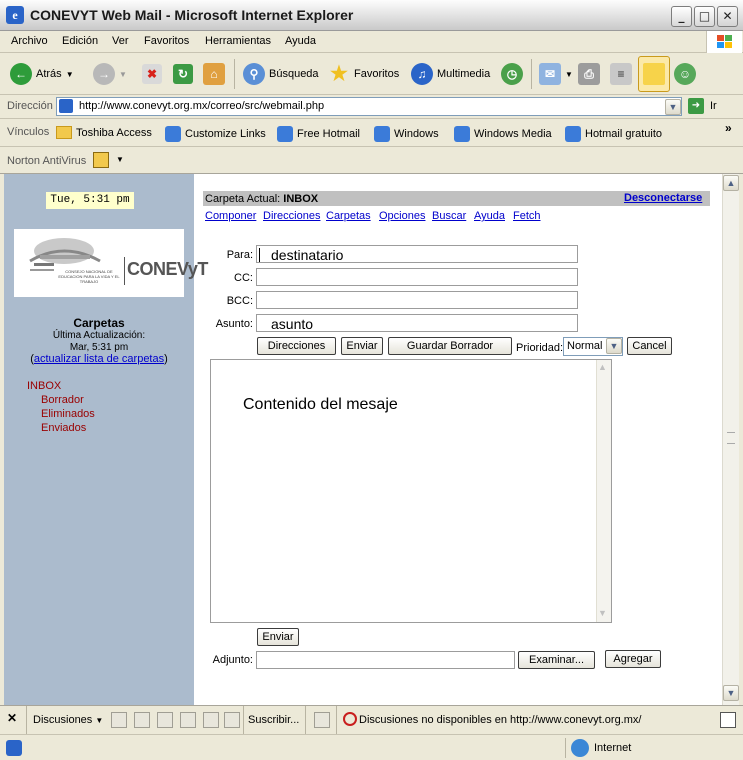  What do you see at coordinates (110, 74) in the screenshot?
I see `forward-button: → ▼` at bounding box center [110, 74].